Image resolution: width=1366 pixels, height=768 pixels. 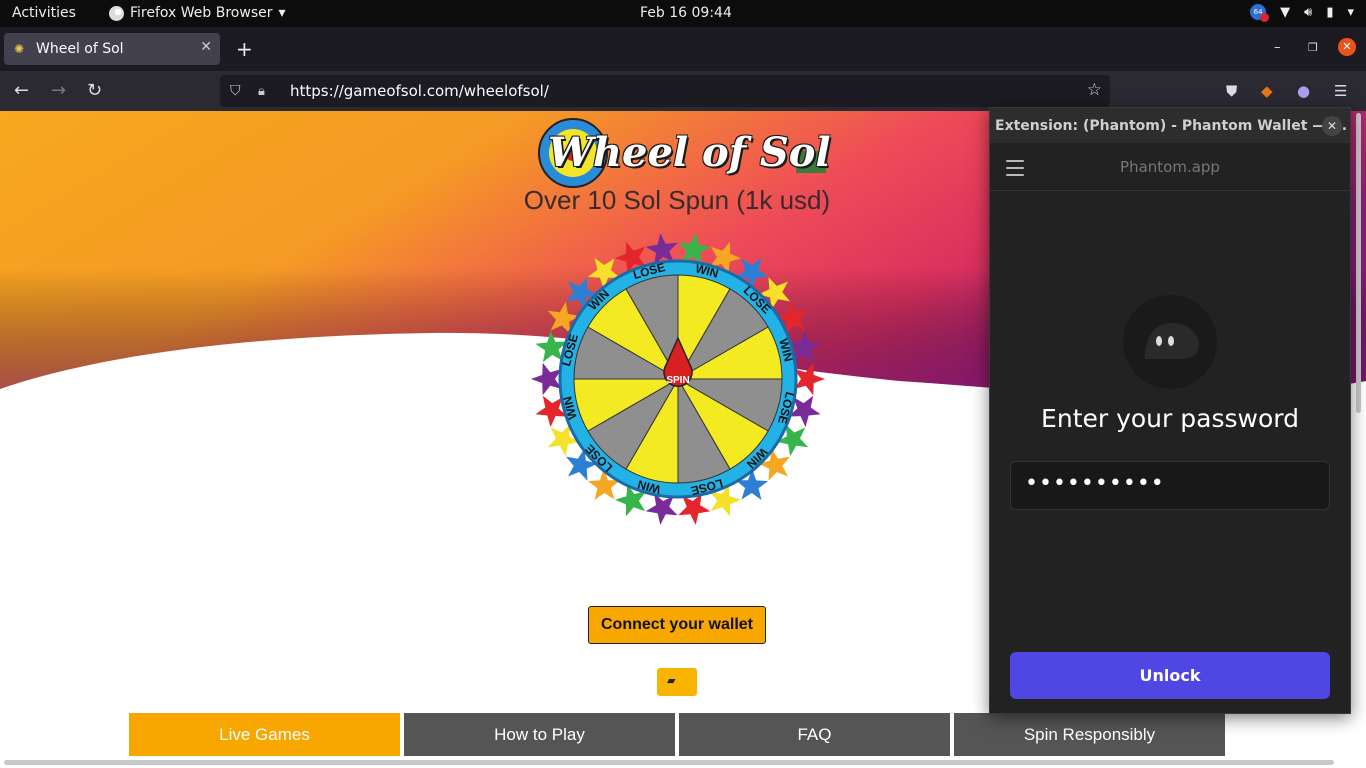 What do you see at coordinates (814, 734) in the screenshot?
I see `tab-faq: FAQ` at bounding box center [814, 734].